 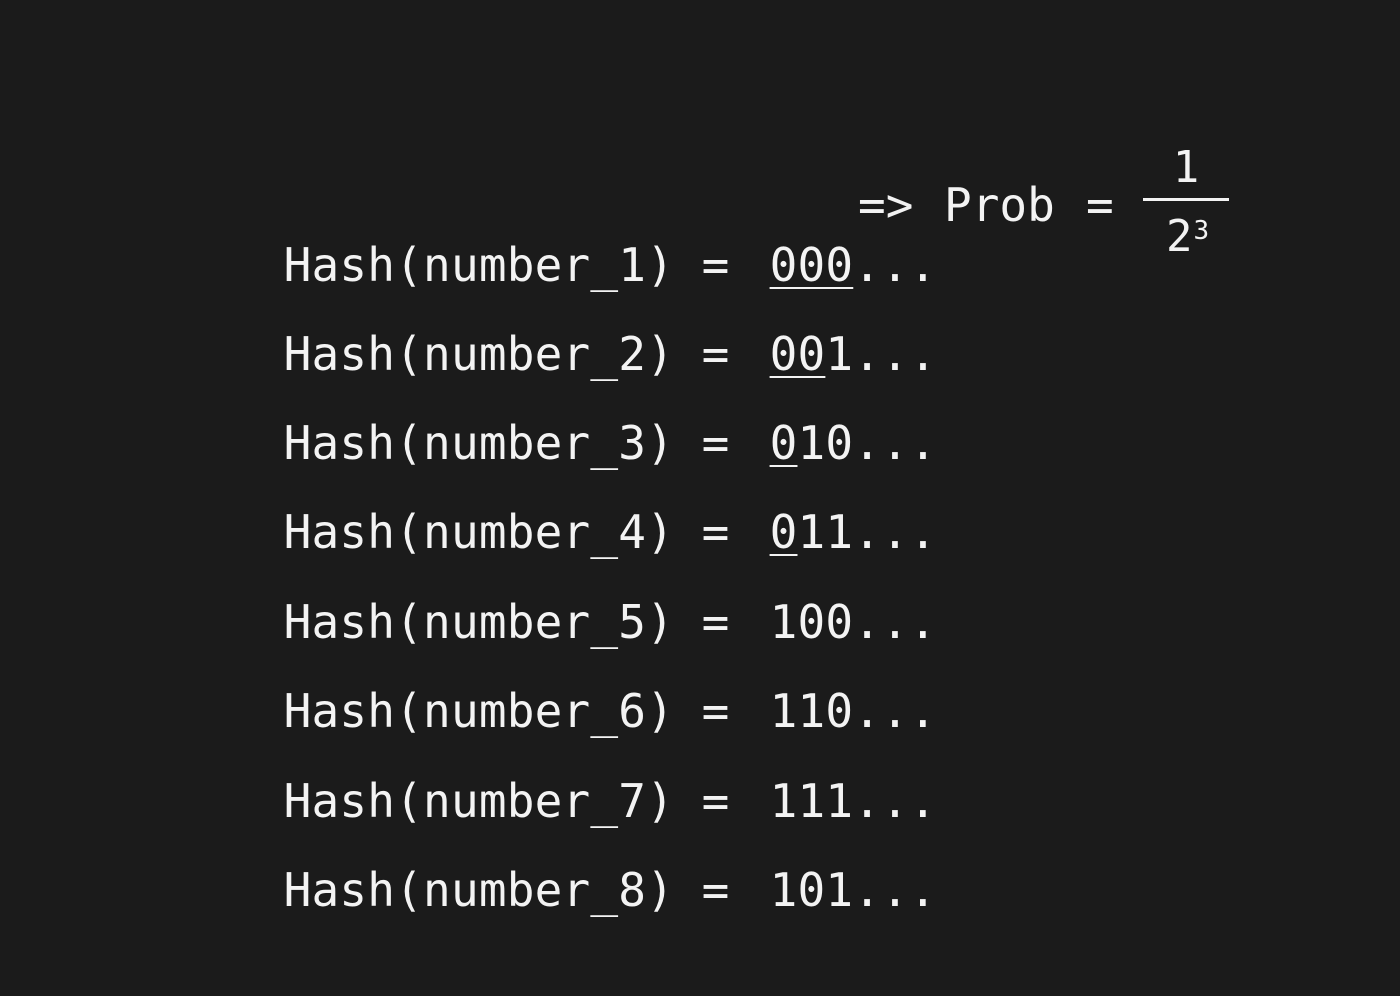 I want to click on hash-remaining-bits: 101, so click(x=811, y=890).